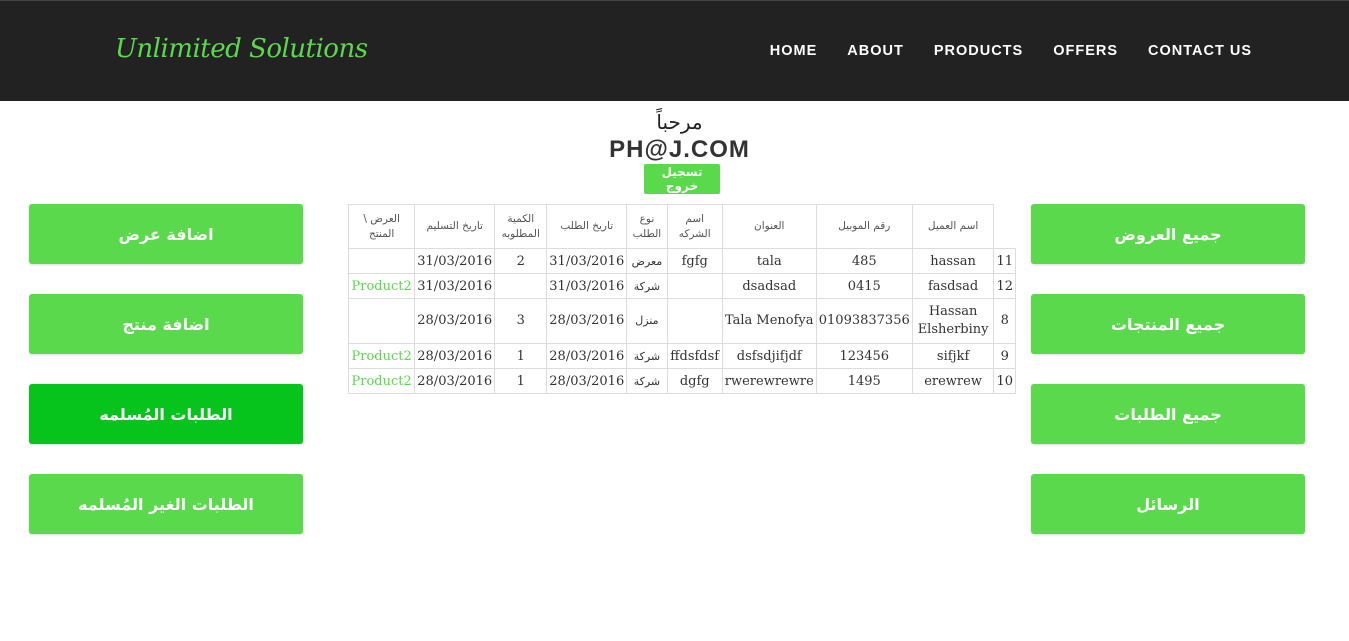 The height and width of the screenshot is (641, 1349). Describe the element at coordinates (647, 321) in the screenshot. I see `cell-order-type: منزل` at that location.